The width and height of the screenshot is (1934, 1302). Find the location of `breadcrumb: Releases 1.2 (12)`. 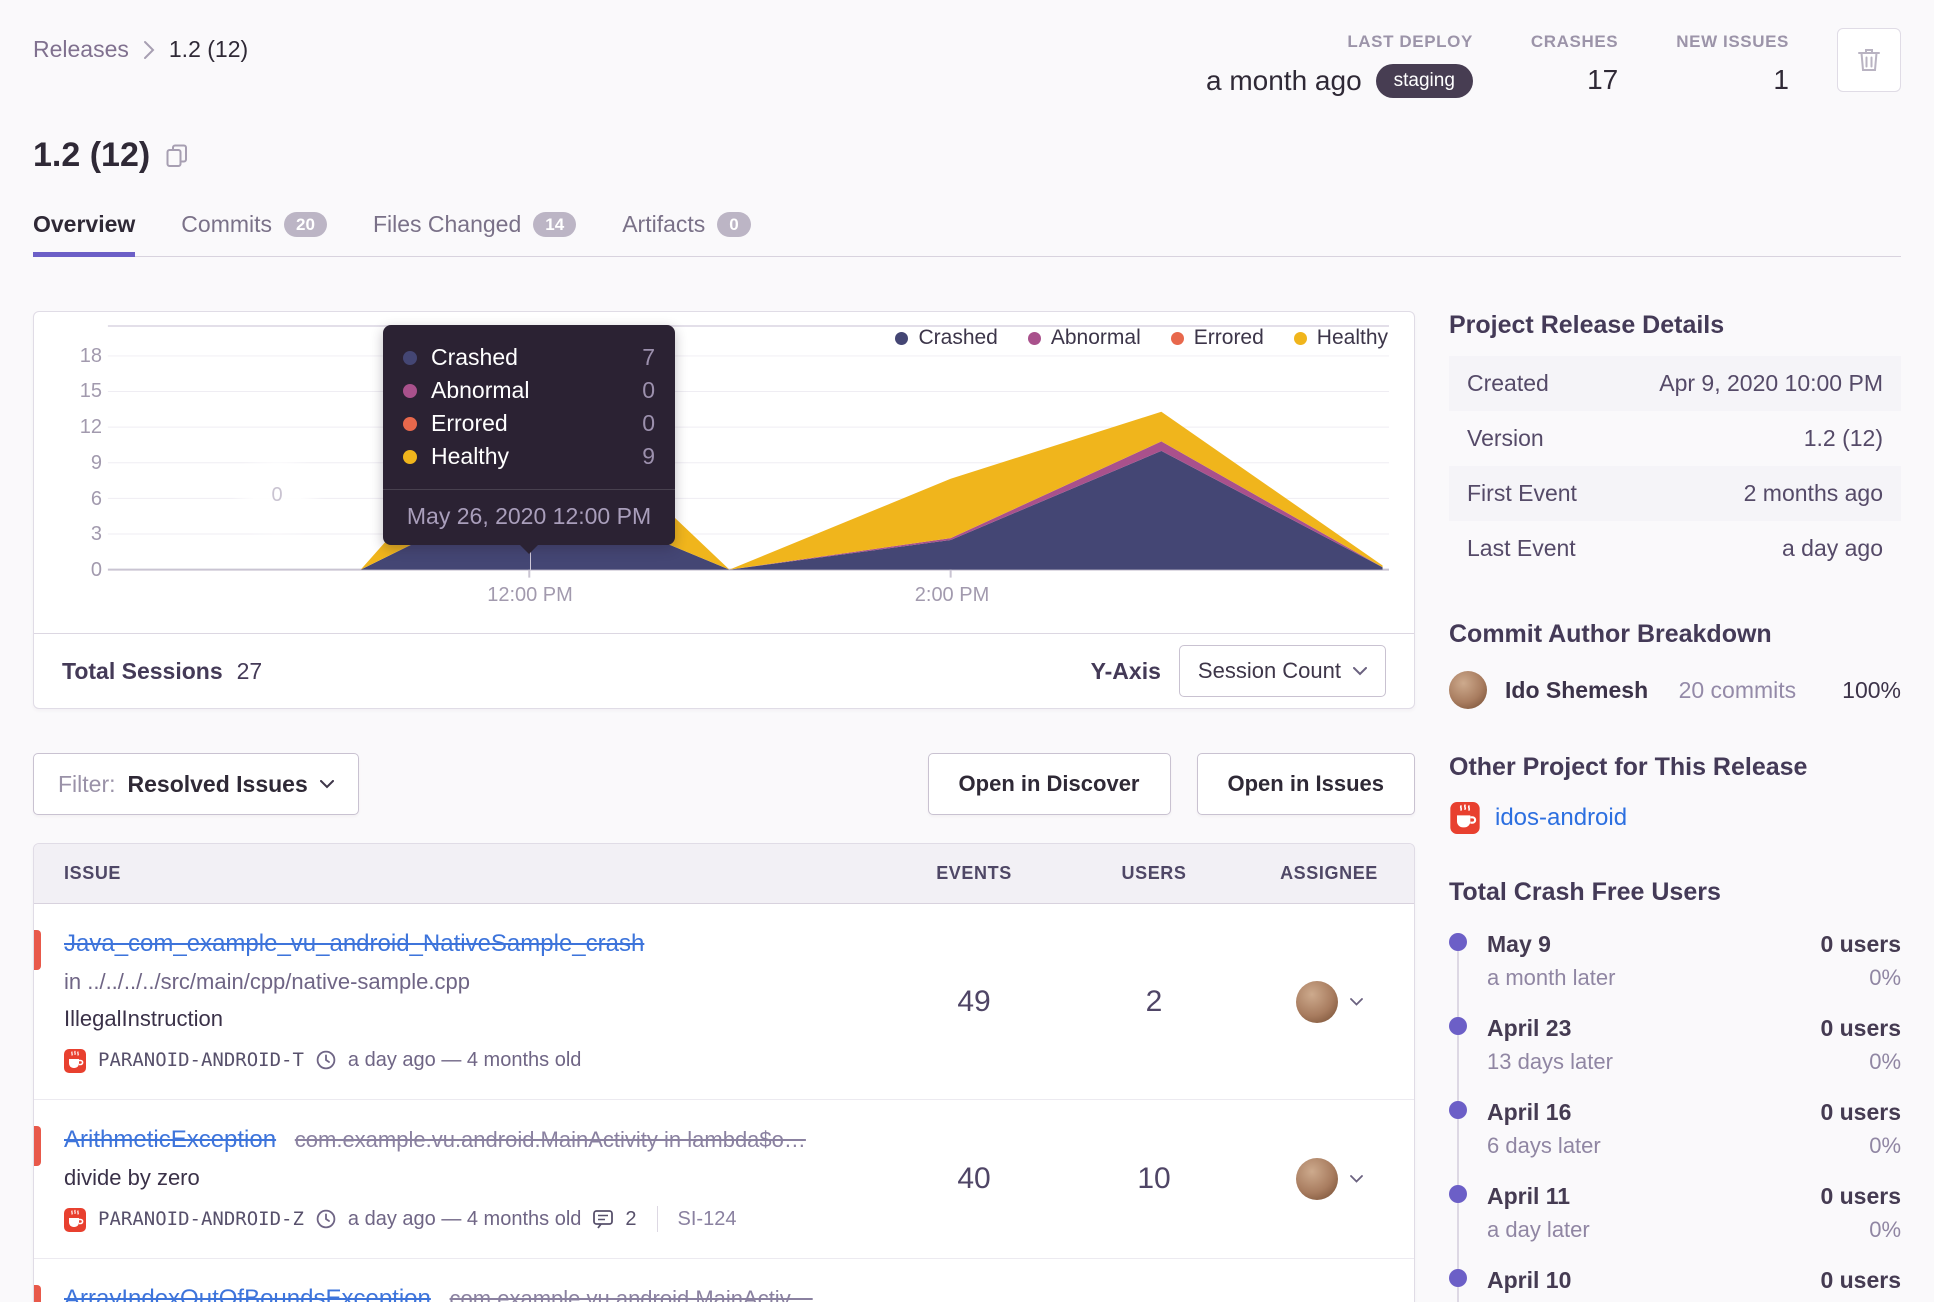

breadcrumb: Releases 1.2 (12) is located at coordinates (140, 49).